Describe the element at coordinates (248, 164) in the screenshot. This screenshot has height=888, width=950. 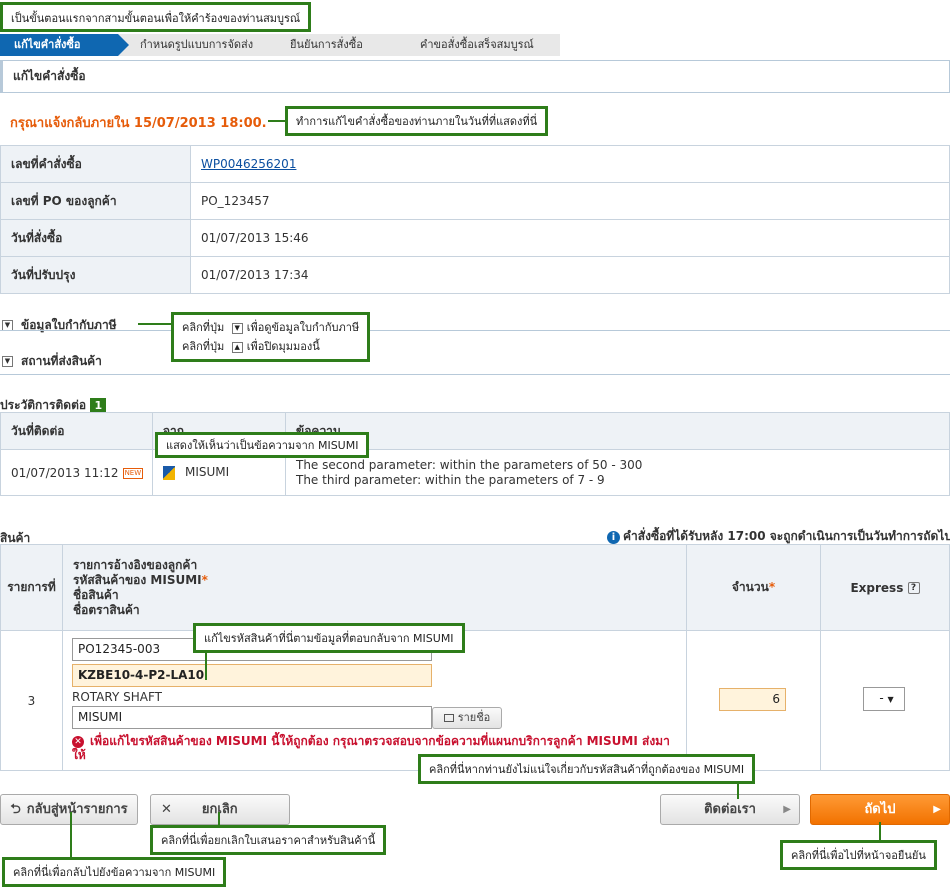
I see `order-number-link: WP0046256201` at that location.